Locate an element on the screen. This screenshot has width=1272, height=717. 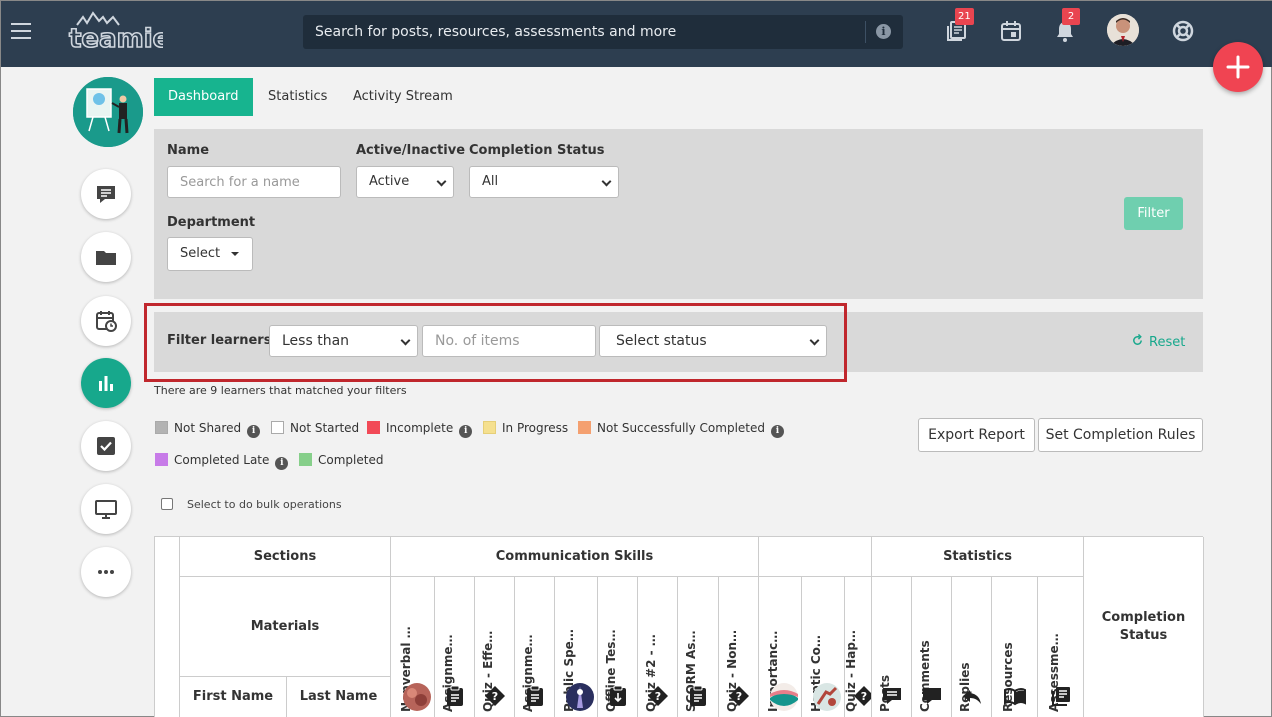
tab-activity-stream: Activity Stream is located at coordinates (403, 97).